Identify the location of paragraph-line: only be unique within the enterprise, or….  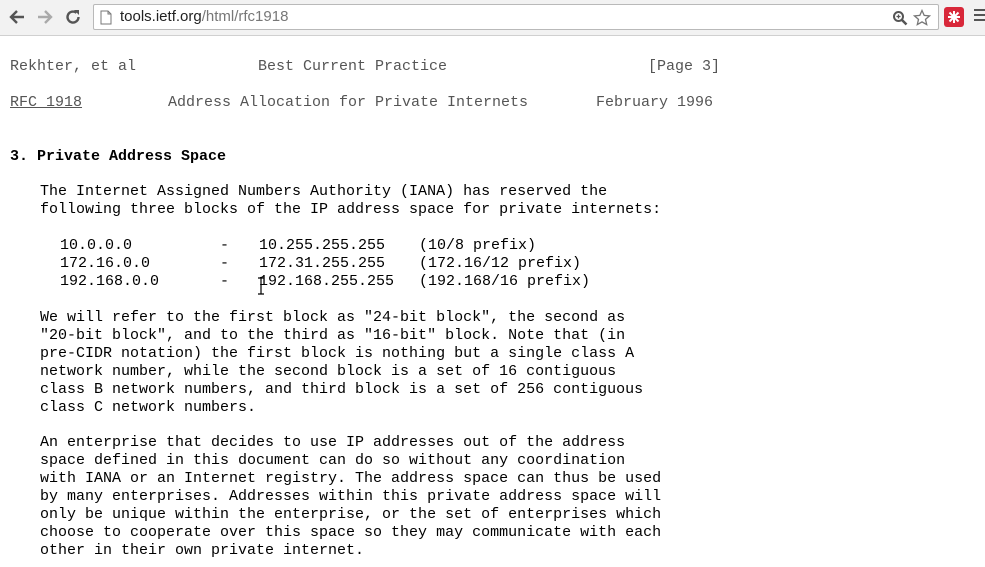
(351, 514).